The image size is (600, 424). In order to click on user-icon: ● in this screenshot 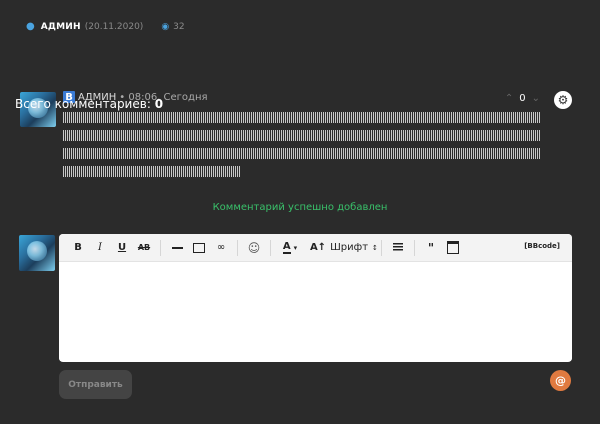, I will do `click(30, 26)`.